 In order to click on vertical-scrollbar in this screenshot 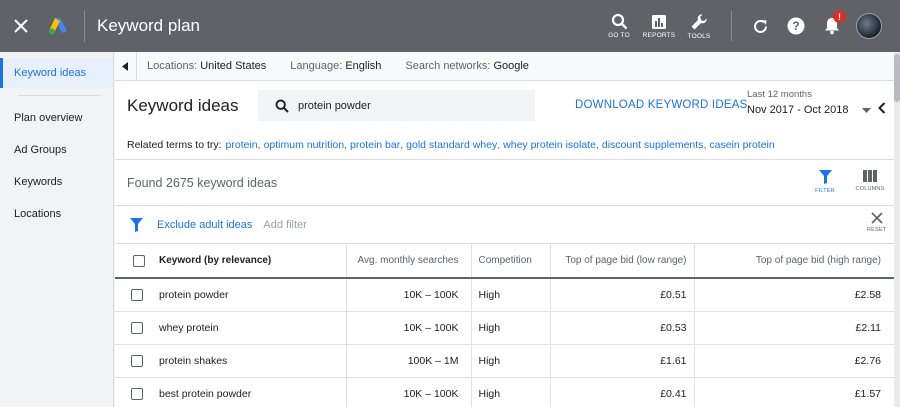, I will do `click(897, 229)`.